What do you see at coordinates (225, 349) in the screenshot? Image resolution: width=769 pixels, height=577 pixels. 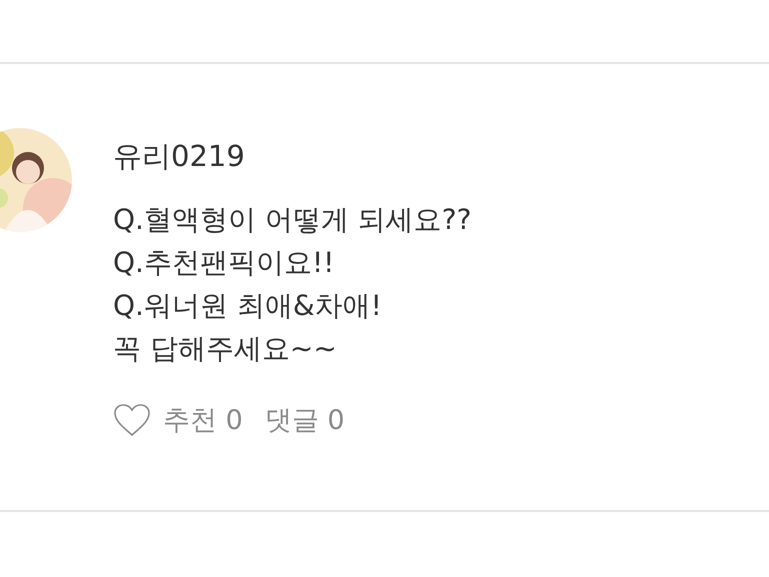 I see `comment-text: 꼭 답해주세요~~` at bounding box center [225, 349].